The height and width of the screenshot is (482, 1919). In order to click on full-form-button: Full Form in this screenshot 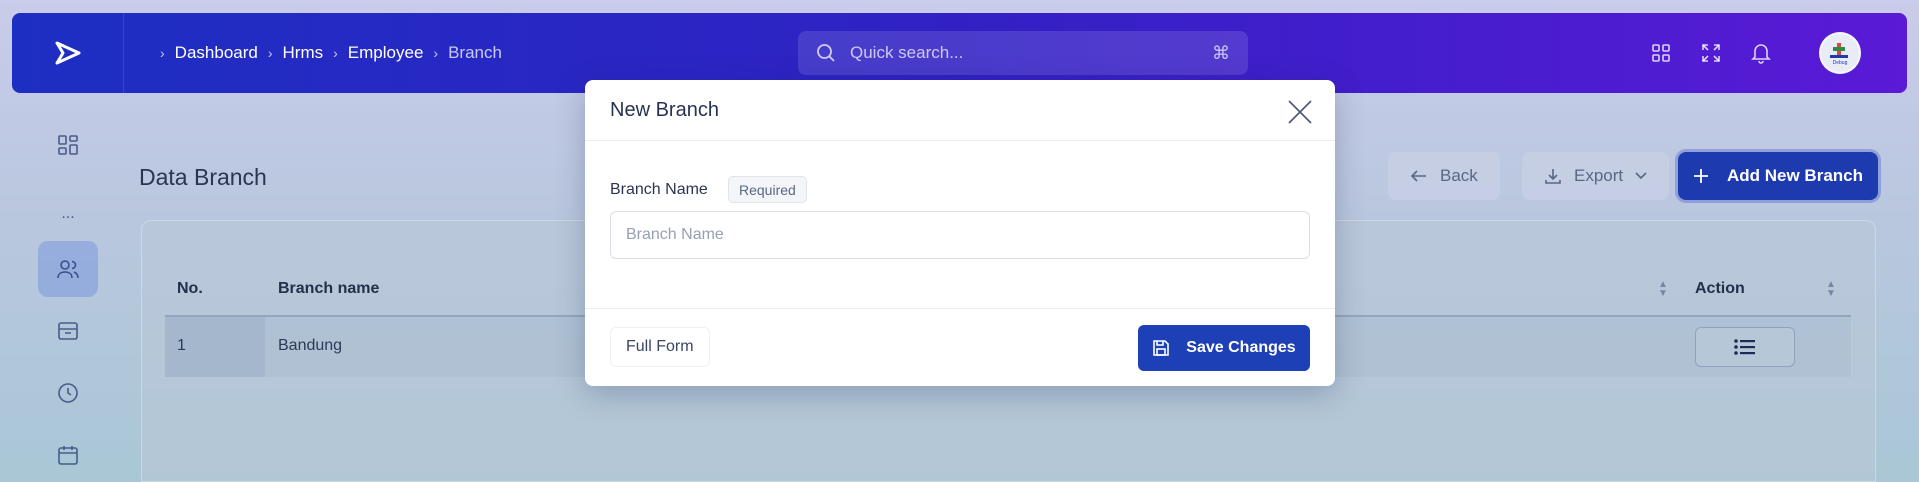, I will do `click(660, 347)`.